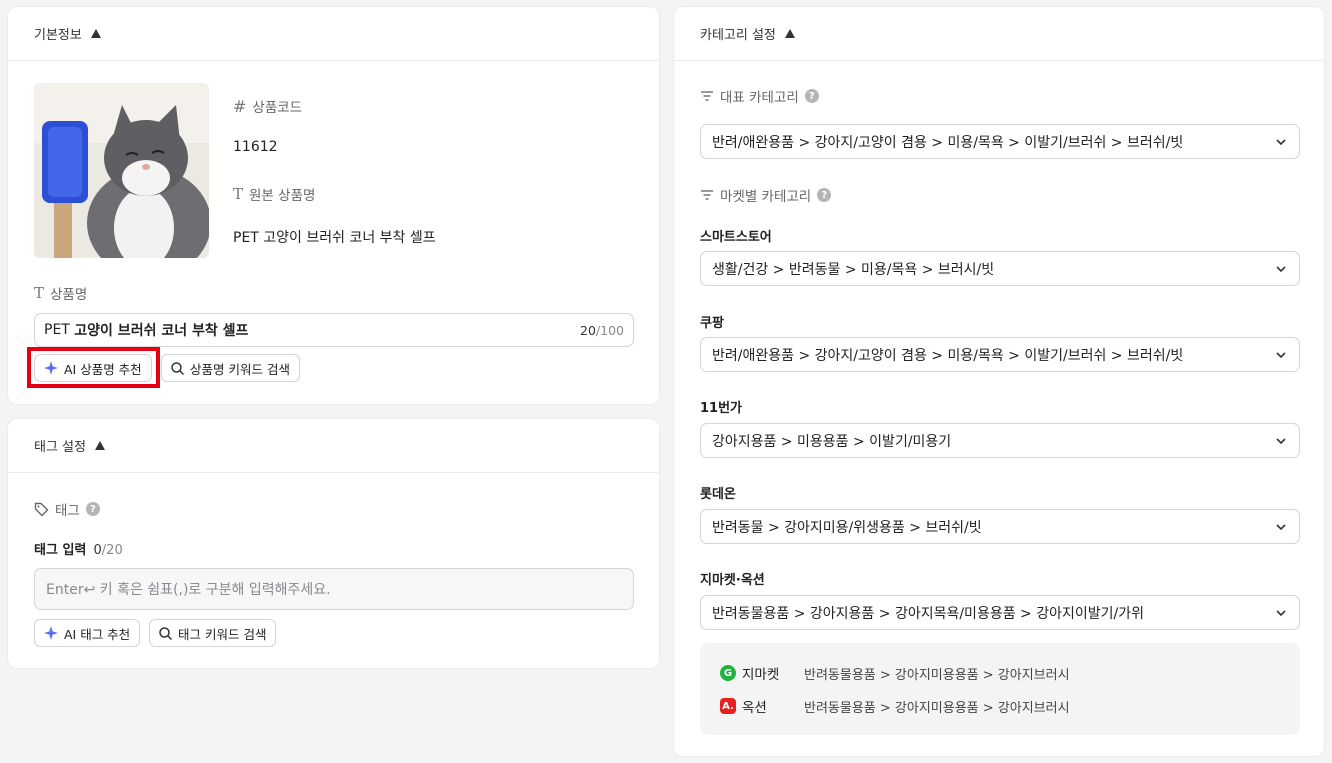 The height and width of the screenshot is (763, 1332). I want to click on basic-info-title: 기본정보, so click(58, 35).